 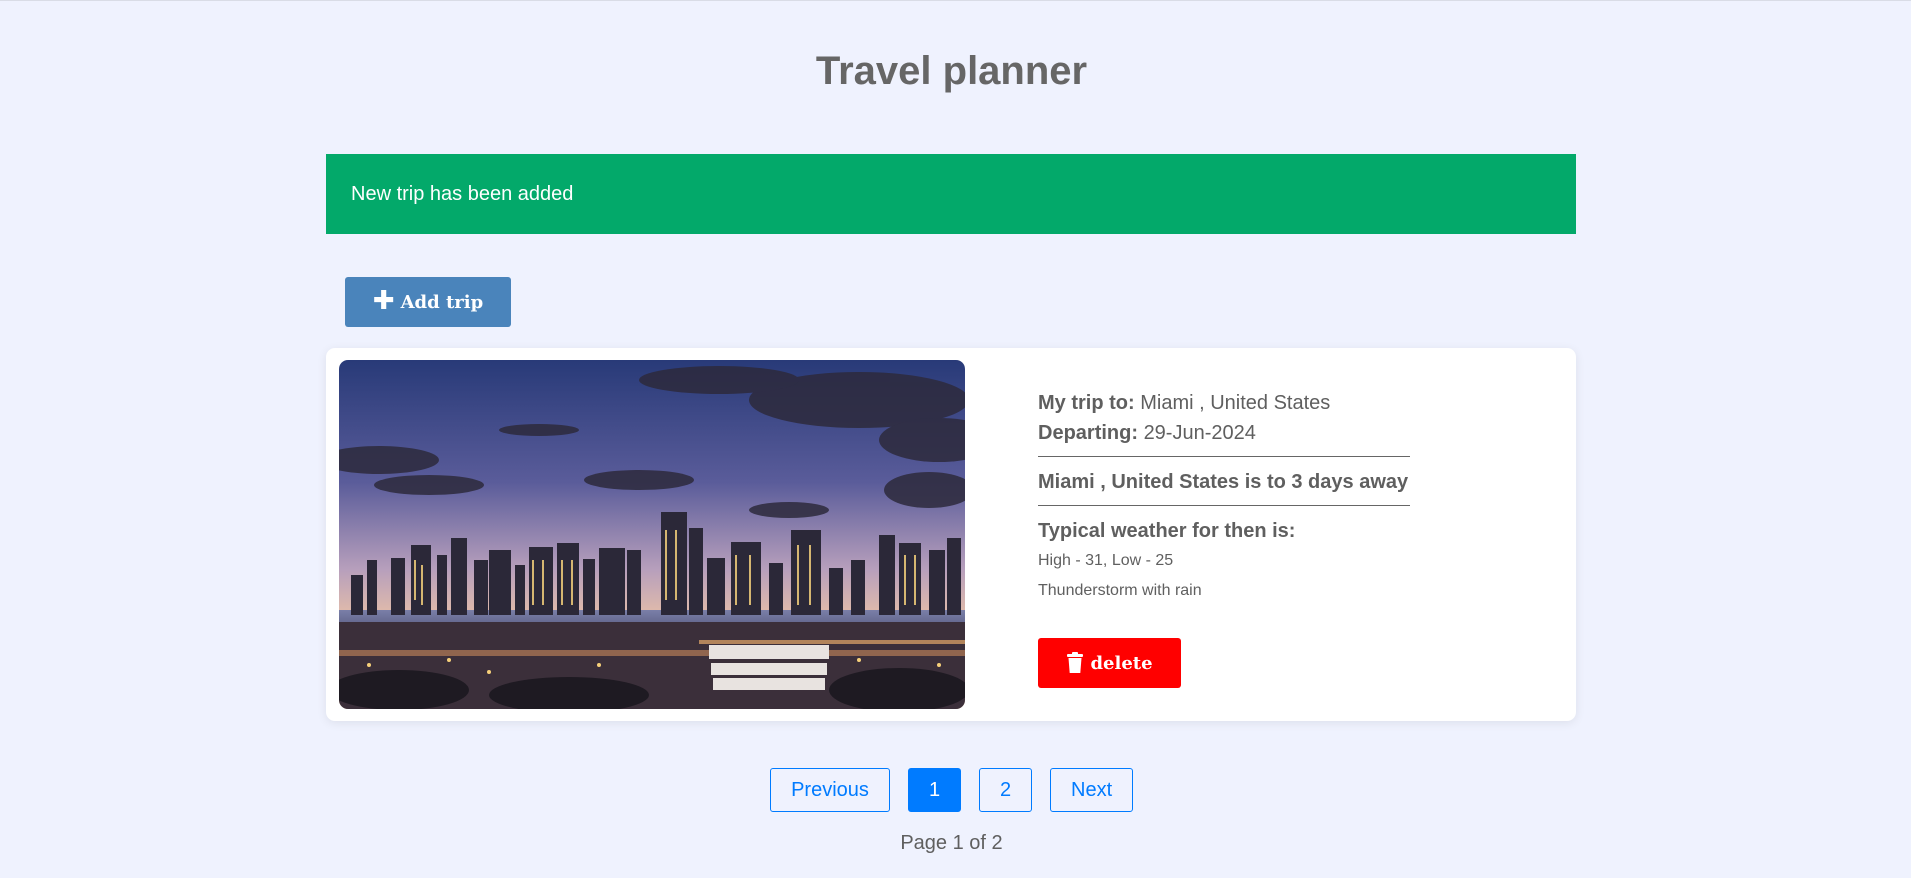 I want to click on city-skyline-photo, so click(x=652, y=534).